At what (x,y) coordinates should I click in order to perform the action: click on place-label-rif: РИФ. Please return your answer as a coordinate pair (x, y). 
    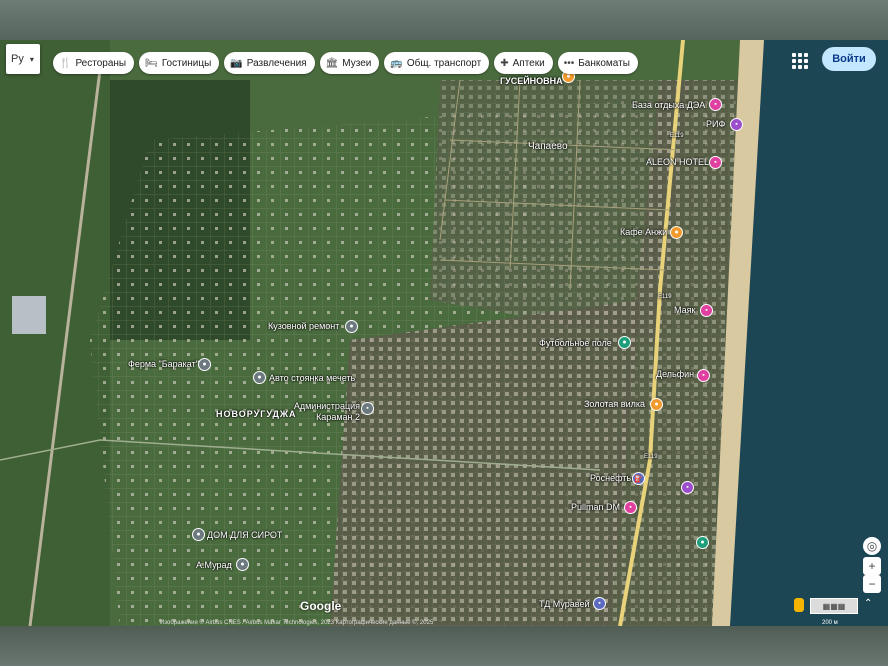
    Looking at the image, I should click on (715, 124).